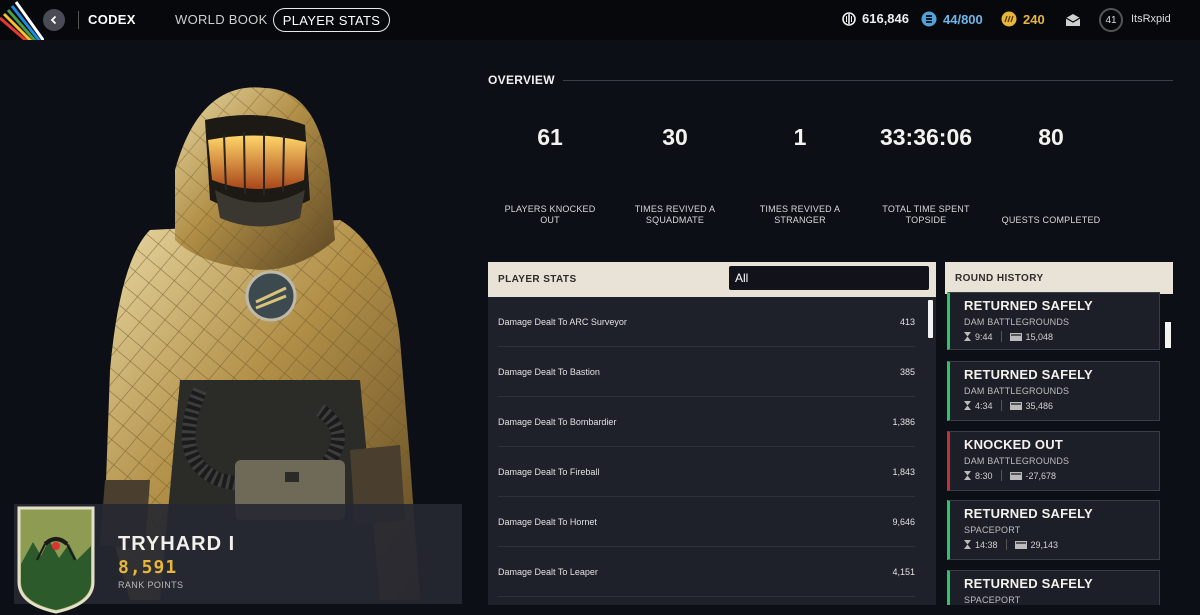 The image size is (1200, 615). I want to click on player-stats-scrollbar, so click(930, 319).